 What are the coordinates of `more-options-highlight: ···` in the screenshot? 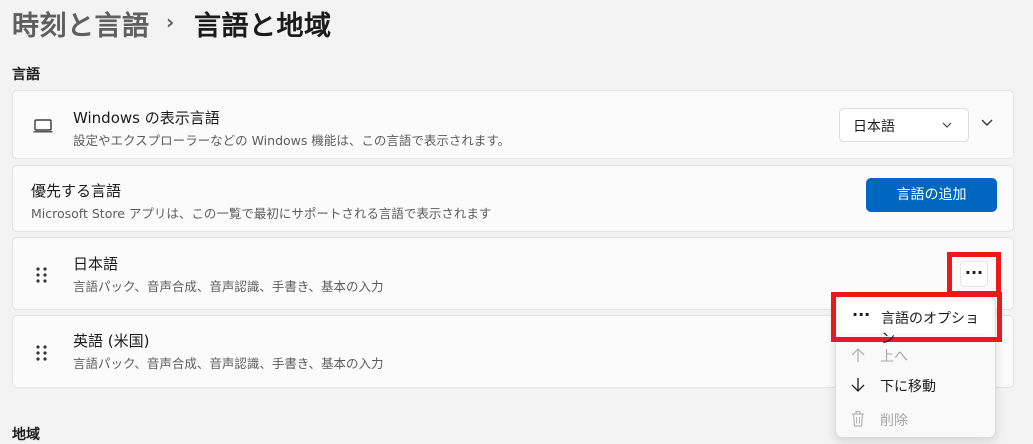 It's located at (974, 274).